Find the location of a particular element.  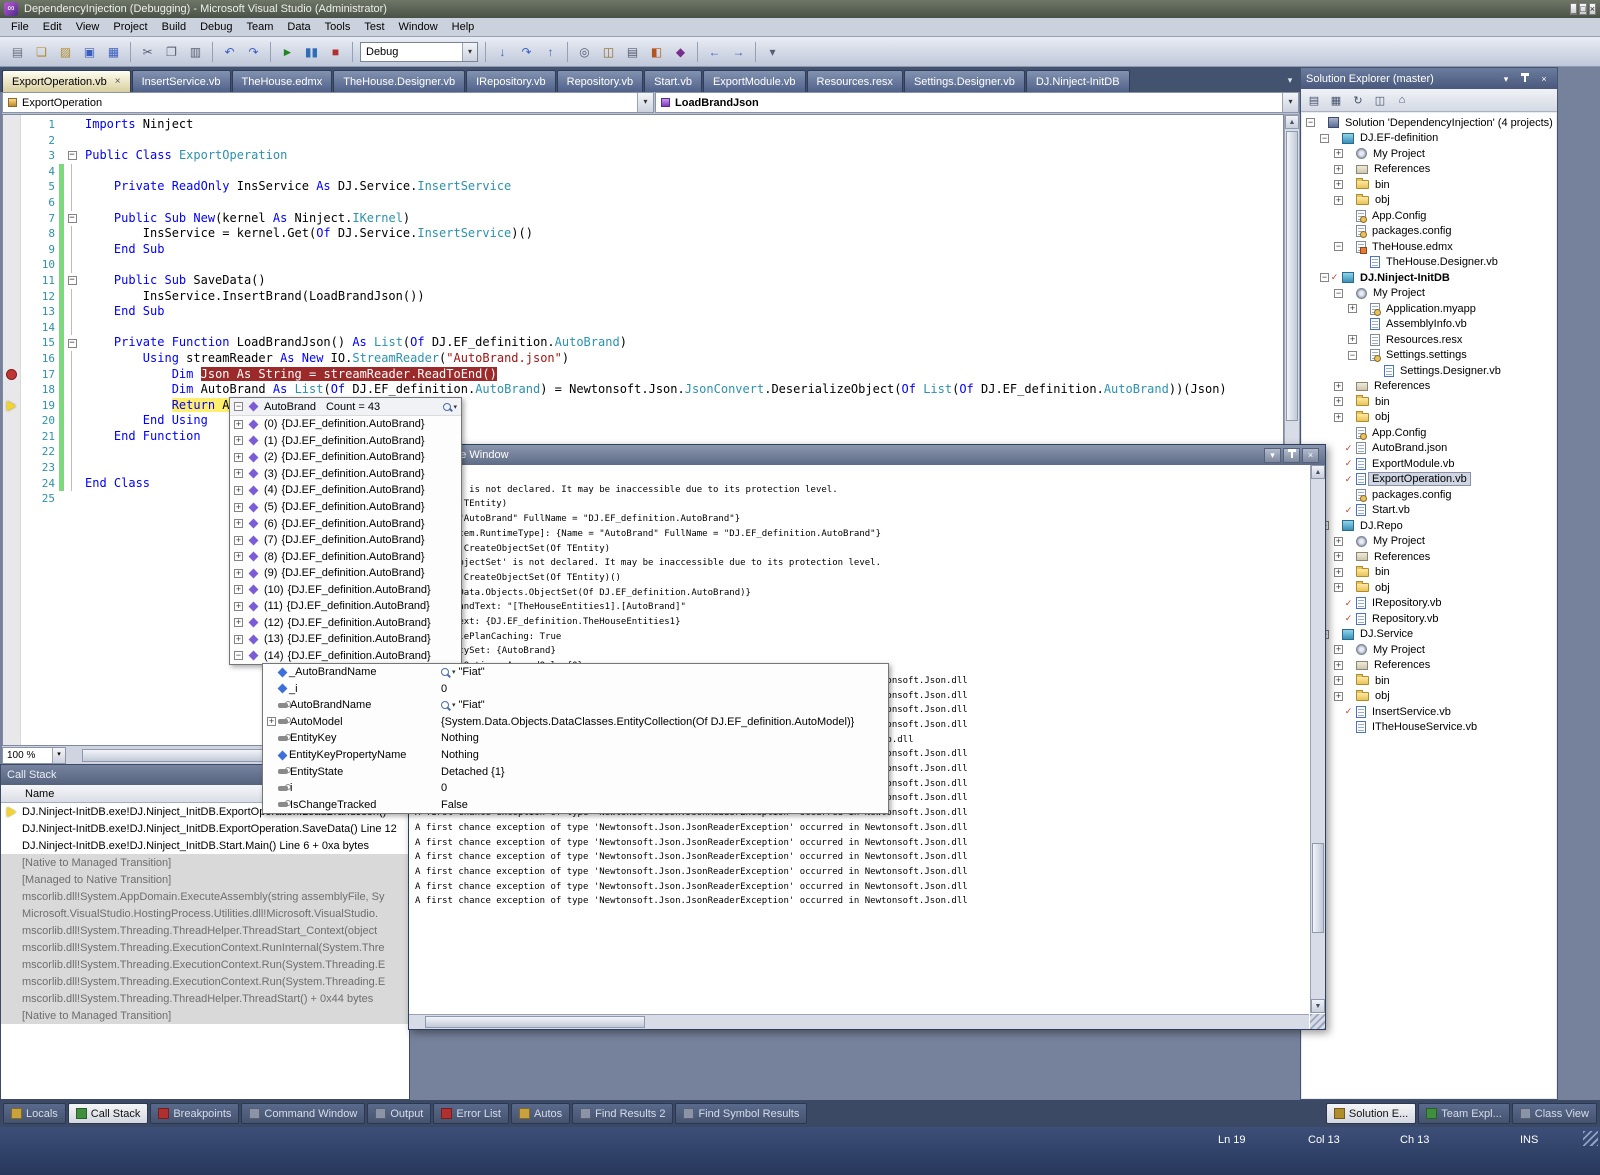

code-line: 9 End Sub is located at coordinates (643, 249).